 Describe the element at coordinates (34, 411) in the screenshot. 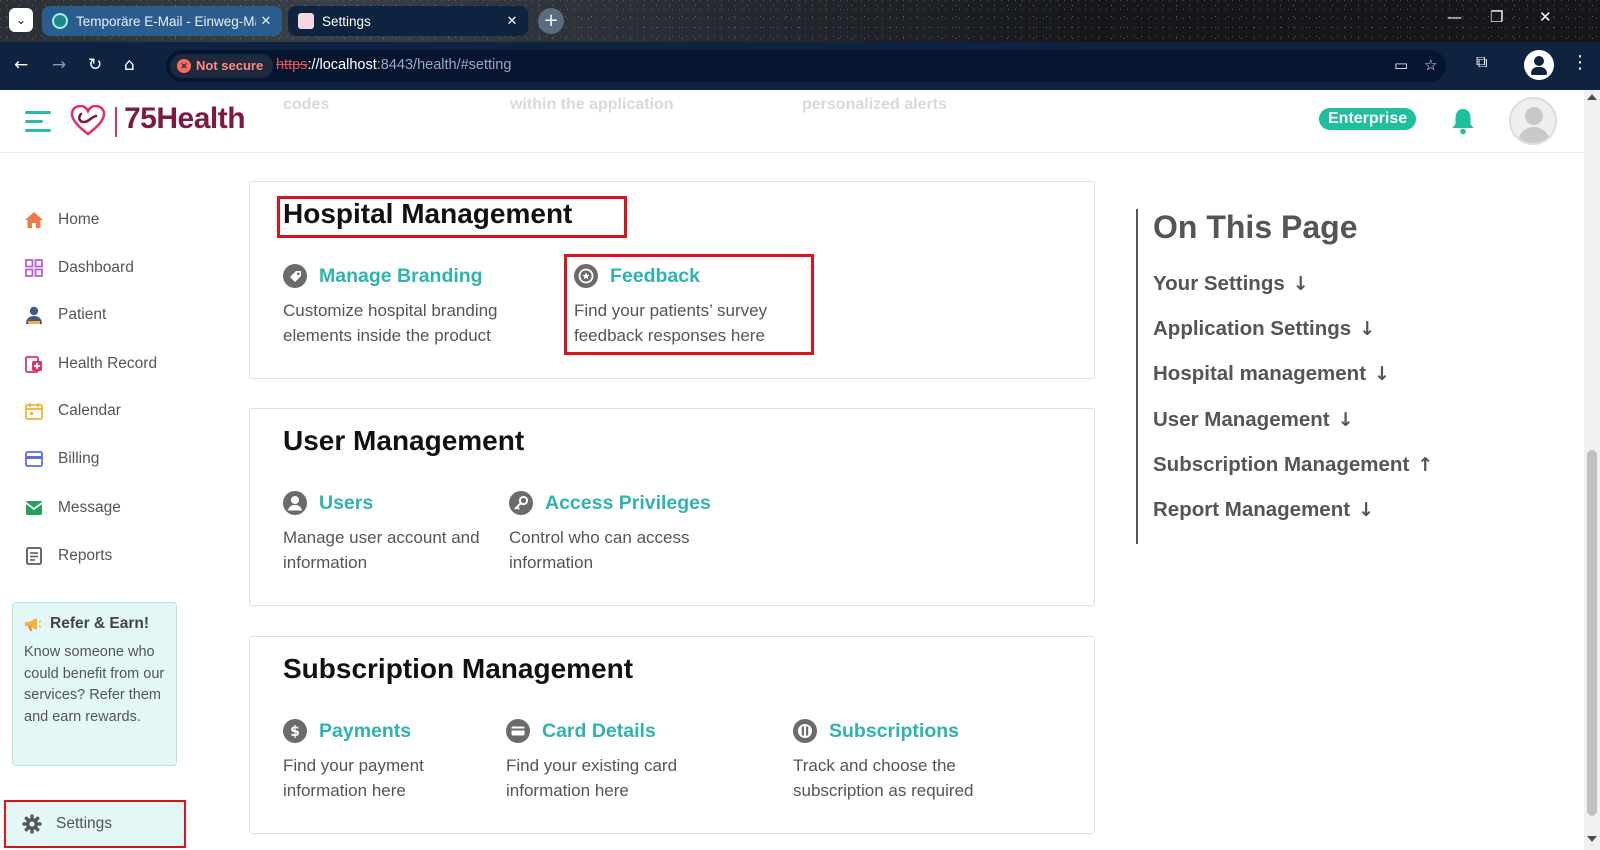

I see `calendar-icon` at that location.